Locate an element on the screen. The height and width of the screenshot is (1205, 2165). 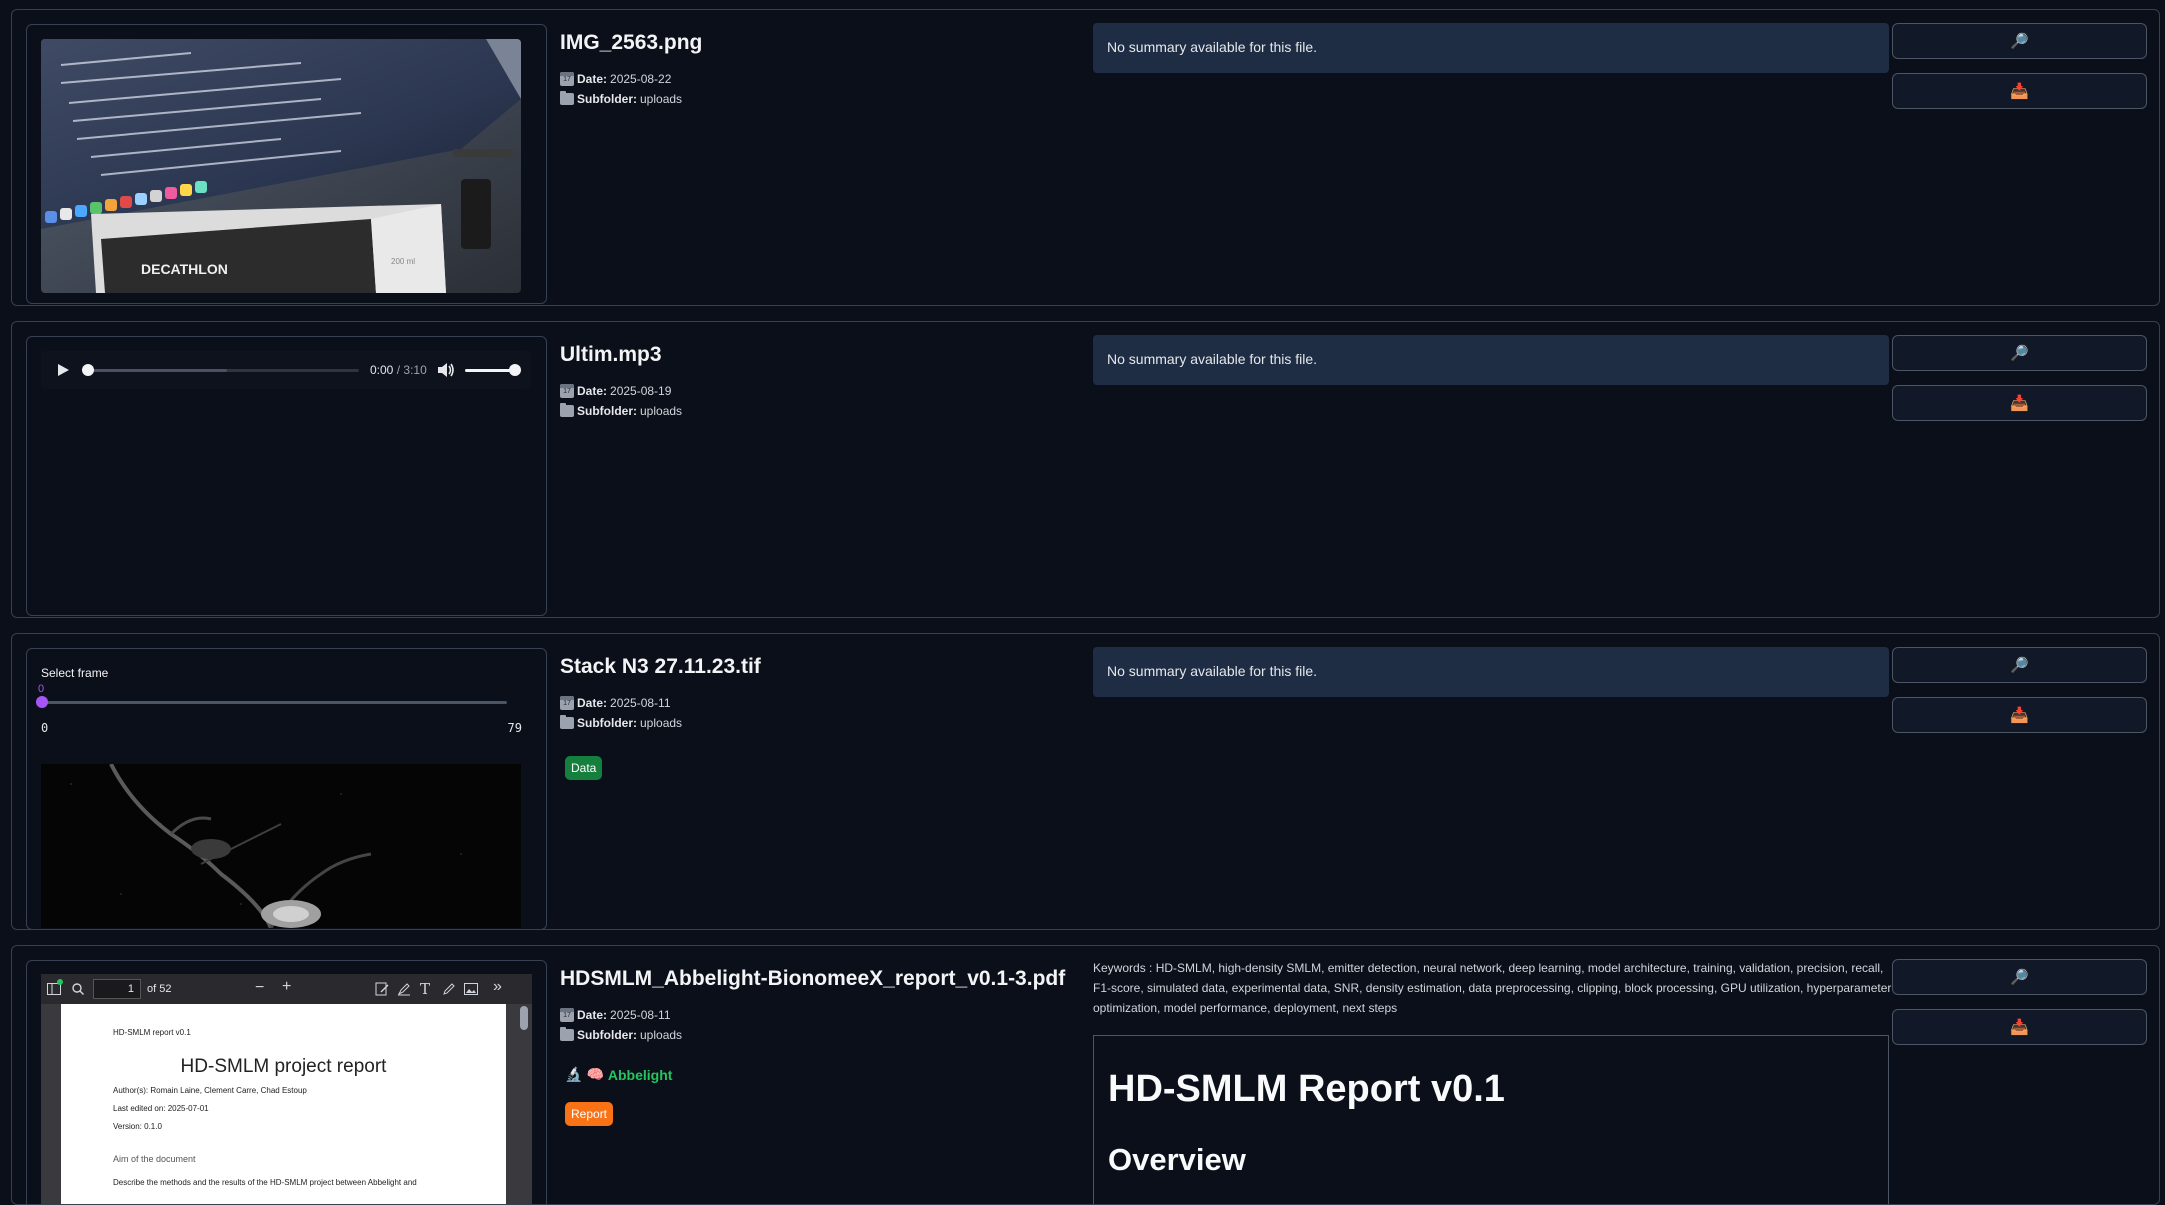
file-title: IMG_2563.png is located at coordinates (631, 42).